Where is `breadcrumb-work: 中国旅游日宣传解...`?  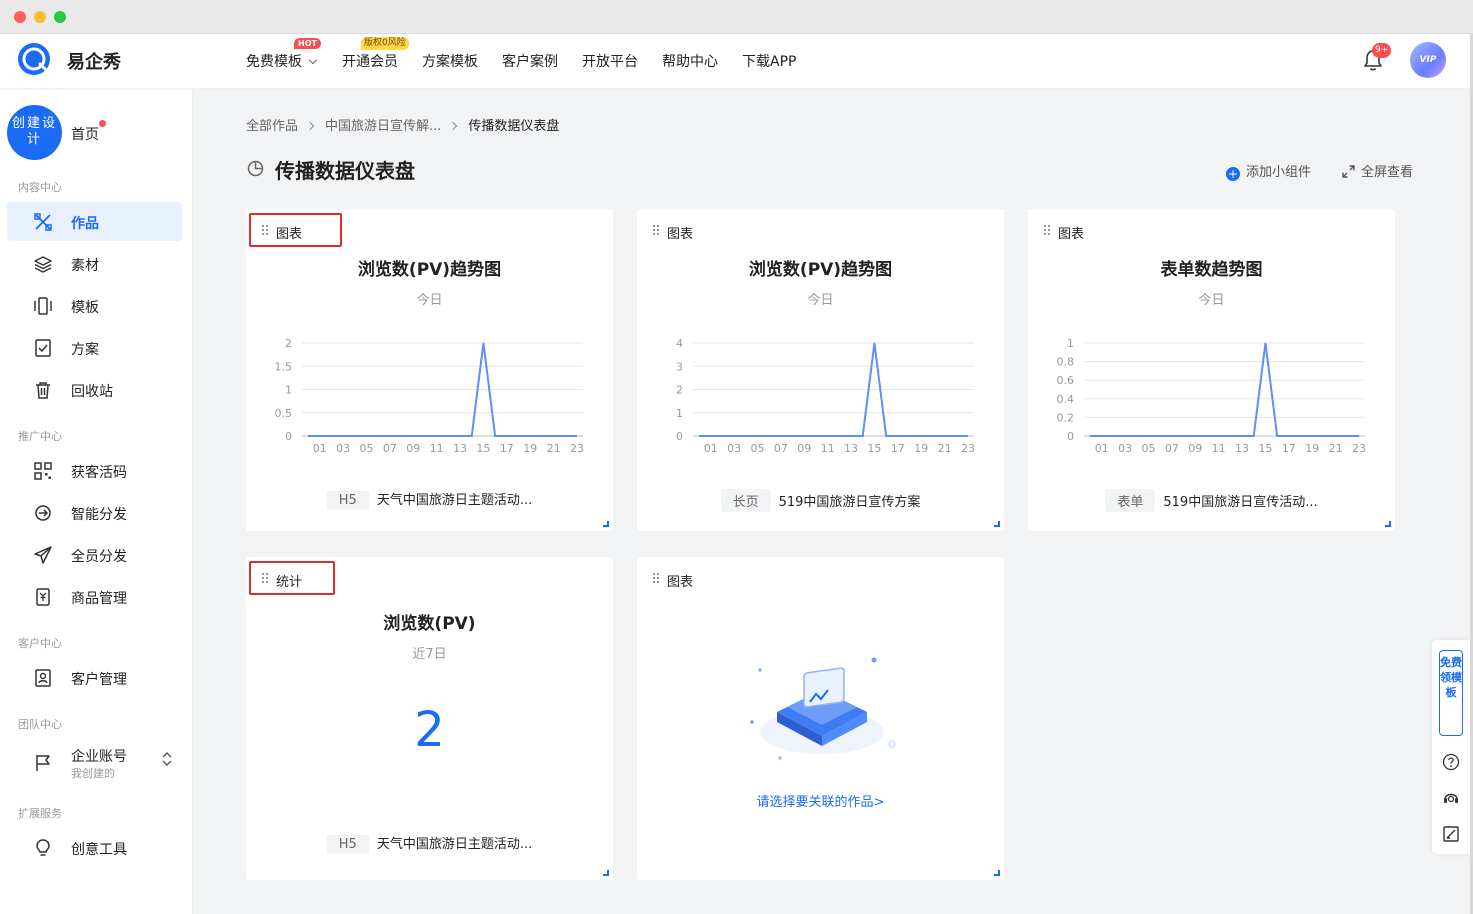
breadcrumb-work: 中国旅游日宣传解... is located at coordinates (383, 126).